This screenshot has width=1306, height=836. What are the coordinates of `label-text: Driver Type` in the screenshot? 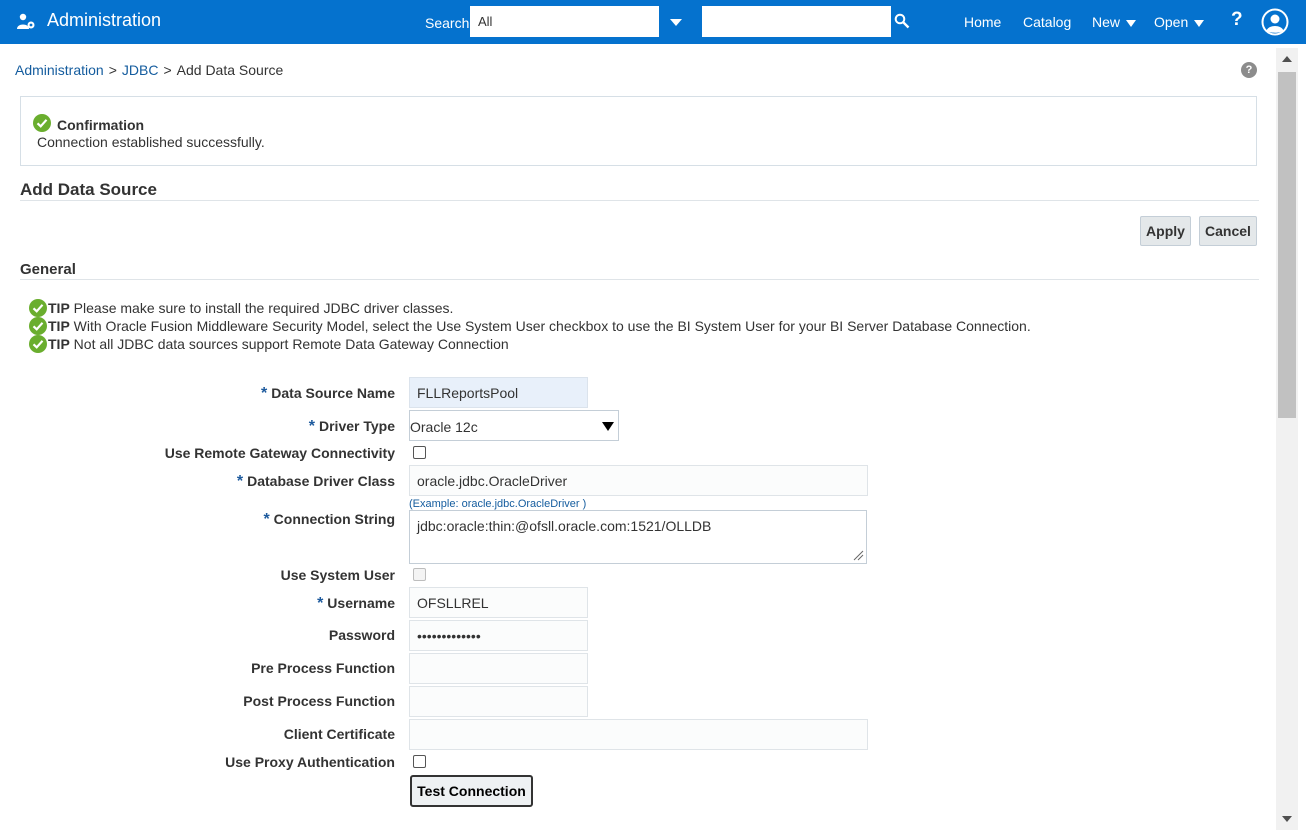 It's located at (357, 426).